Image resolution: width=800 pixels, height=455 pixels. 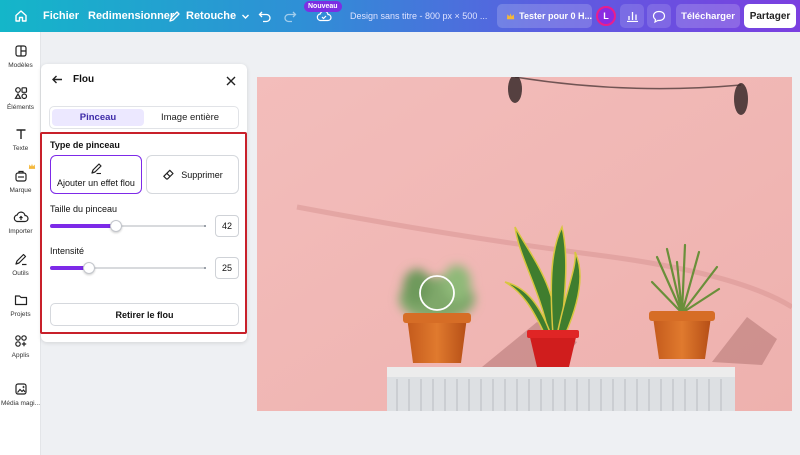 I want to click on sidebar-item-label: Texte, so click(x=20, y=148).